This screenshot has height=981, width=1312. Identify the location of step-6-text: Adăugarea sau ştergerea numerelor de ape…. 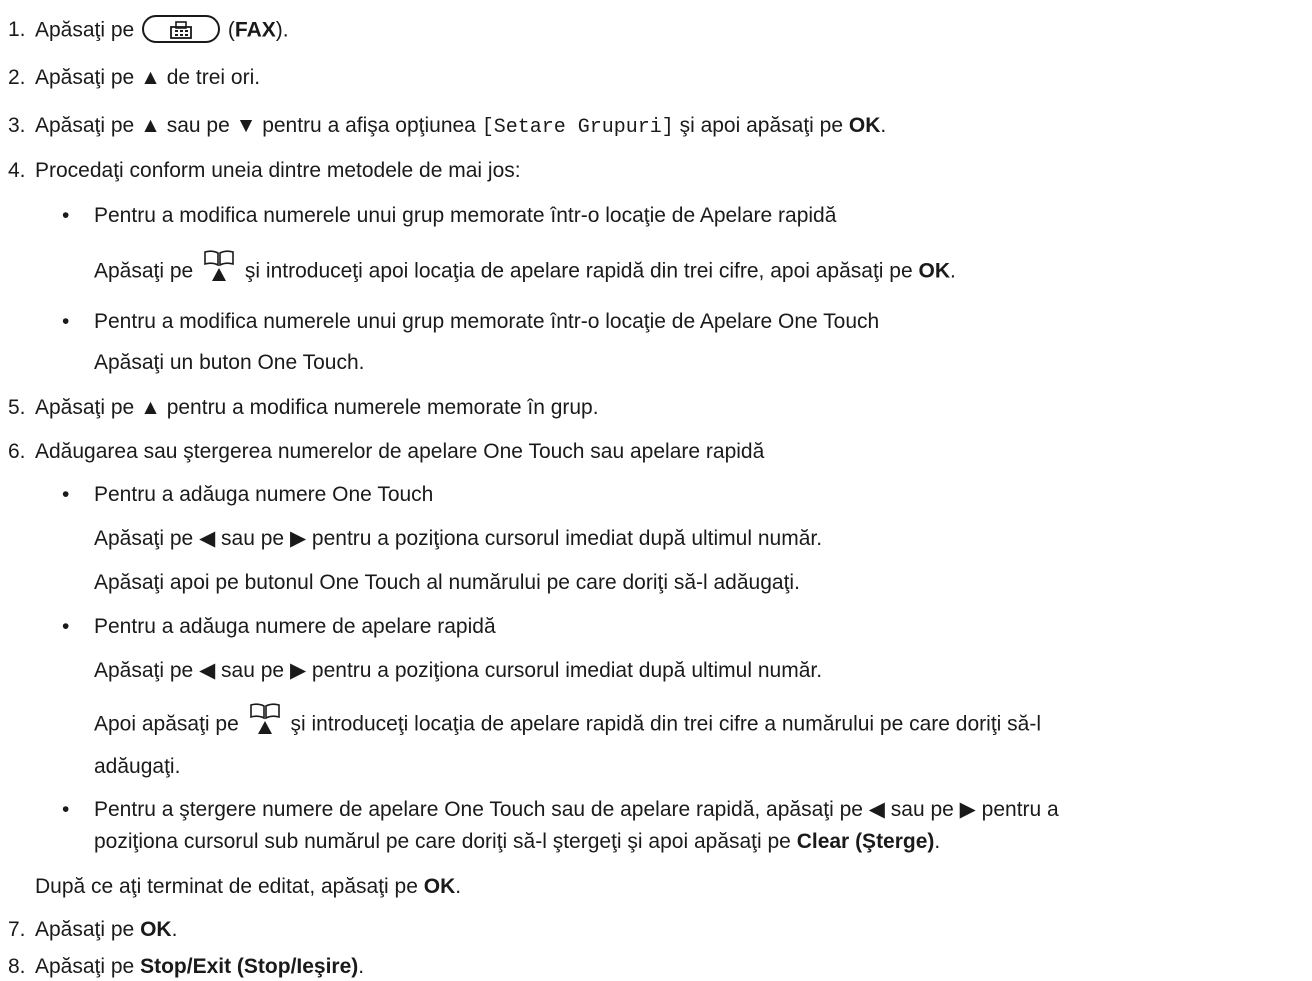
(400, 451).